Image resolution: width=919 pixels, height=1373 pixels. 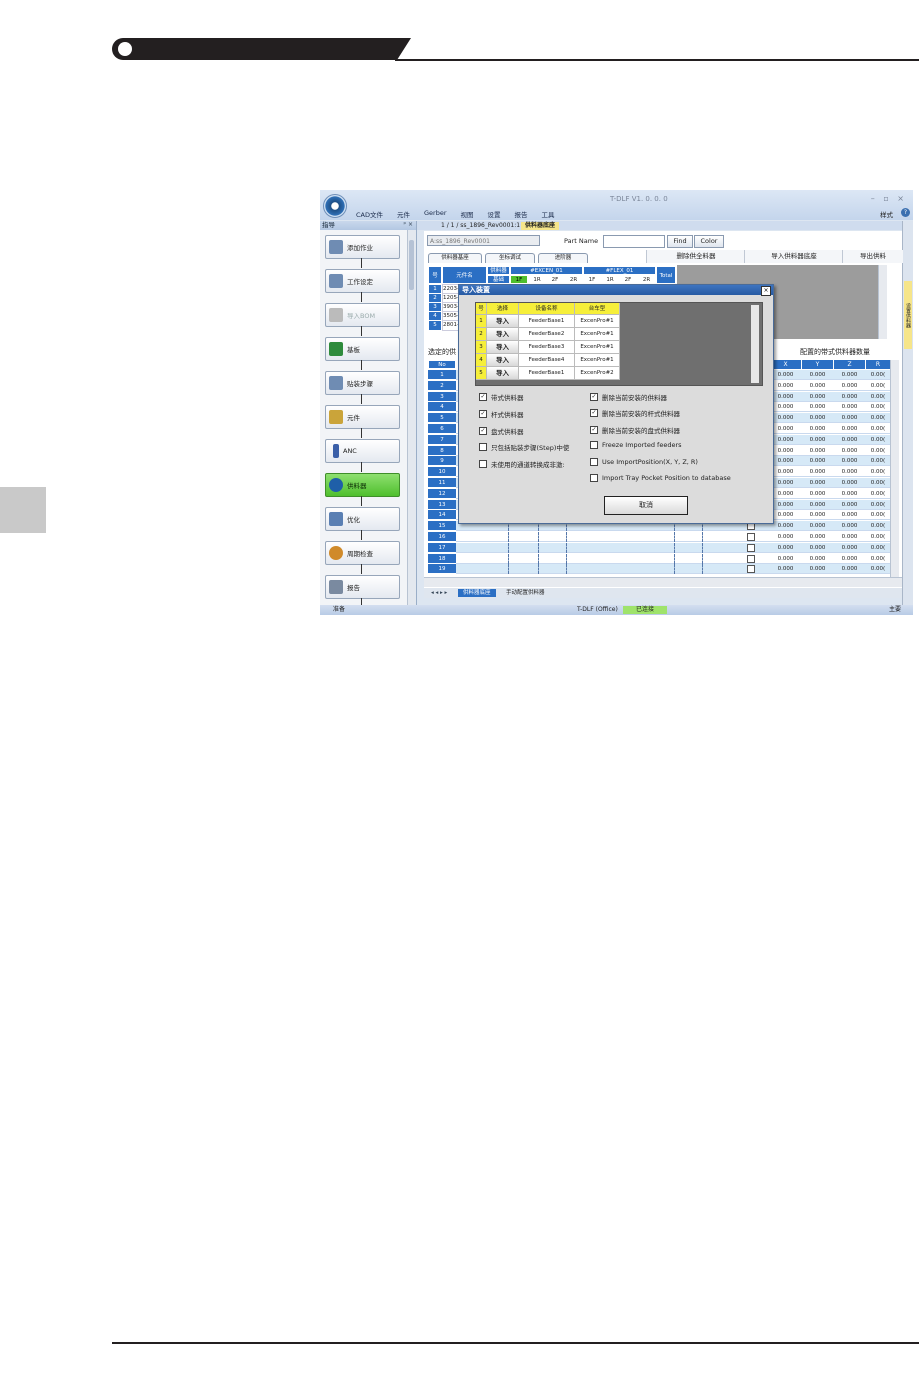 I want to click on option-checkbox: ✓ 删除当前安装的盘式供料器, so click(x=635, y=430).